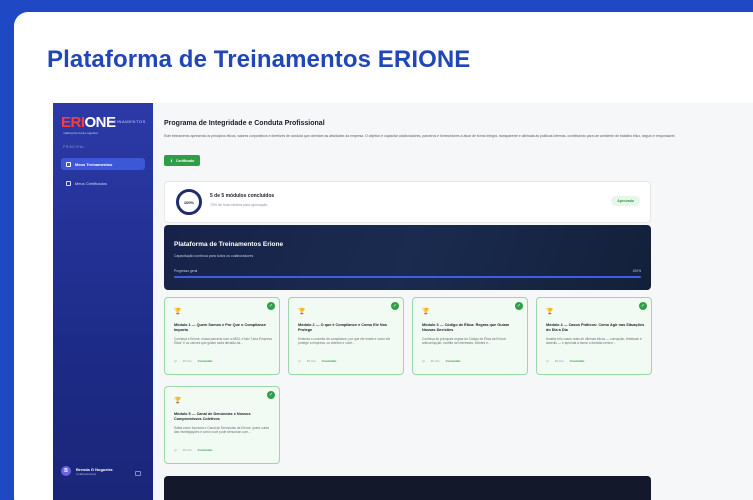 The width and height of the screenshot is (753, 500). Describe the element at coordinates (229, 244) in the screenshot. I see `hero-title: Plataforma de Treinamentos Erione` at that location.